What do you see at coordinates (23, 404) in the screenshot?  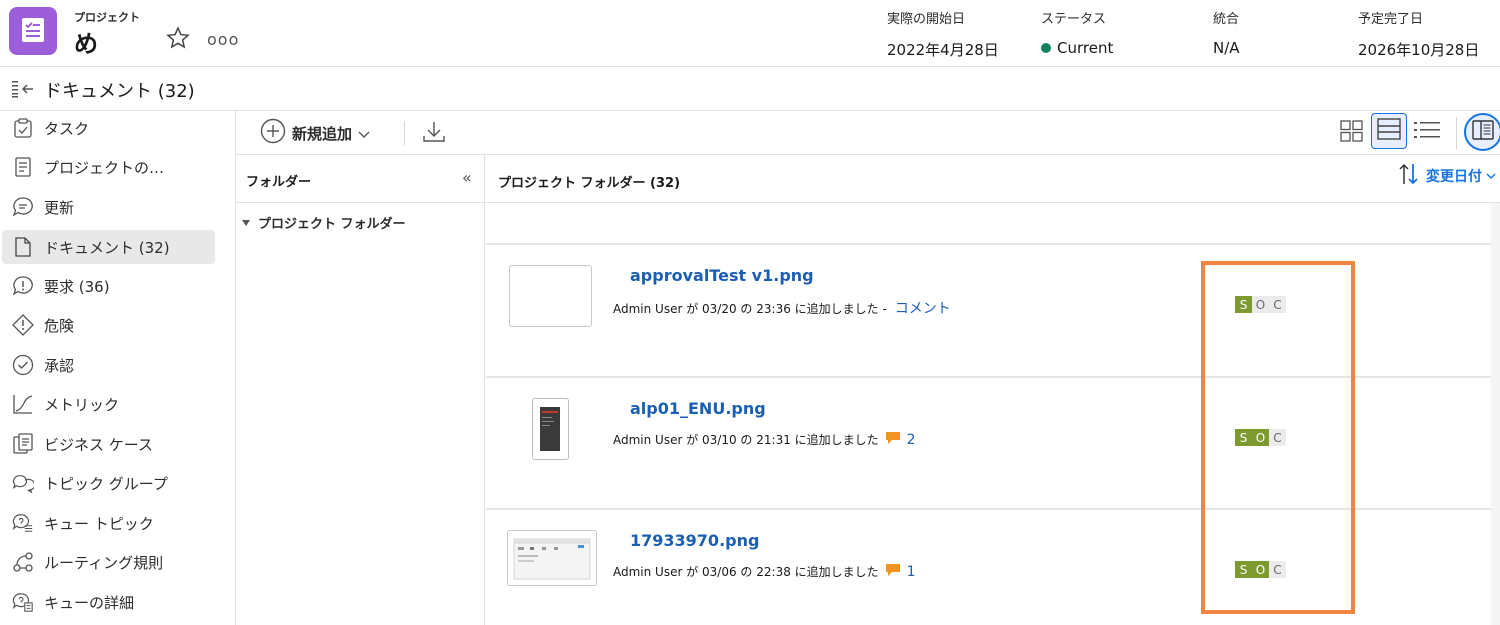 I see `line-chart-icon` at bounding box center [23, 404].